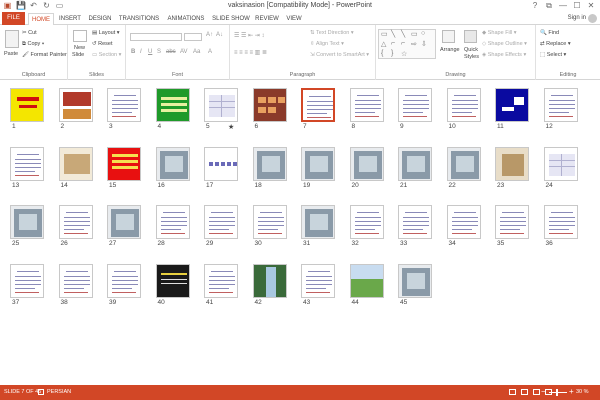 This screenshot has height=400, width=600. Describe the element at coordinates (171, 52) in the screenshot. I see `strikethrough-button: abc` at that location.